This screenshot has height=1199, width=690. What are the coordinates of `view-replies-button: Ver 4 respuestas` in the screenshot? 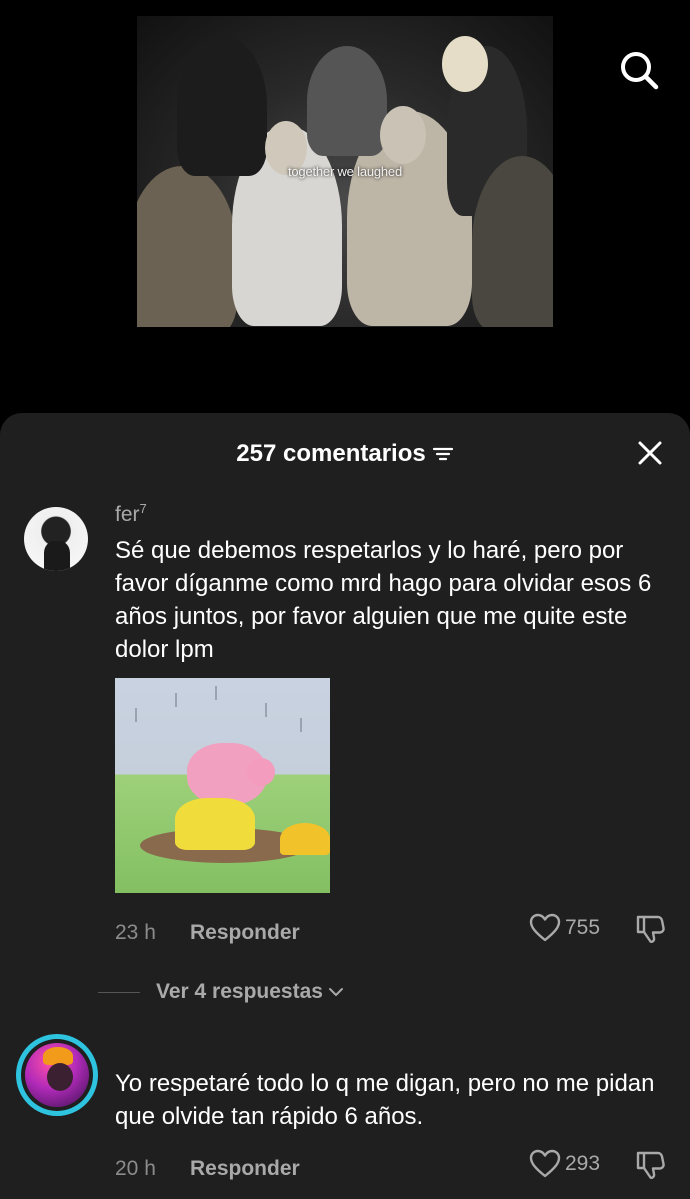 It's located at (221, 992).